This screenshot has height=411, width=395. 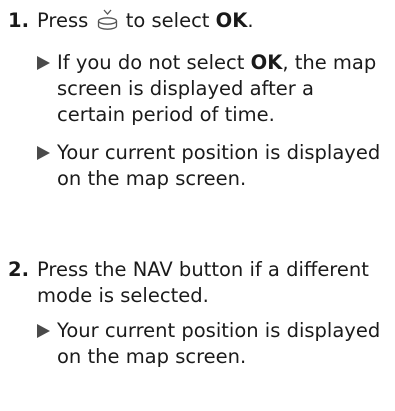 What do you see at coordinates (250, 20) in the screenshot?
I see `step-1-period: .` at bounding box center [250, 20].